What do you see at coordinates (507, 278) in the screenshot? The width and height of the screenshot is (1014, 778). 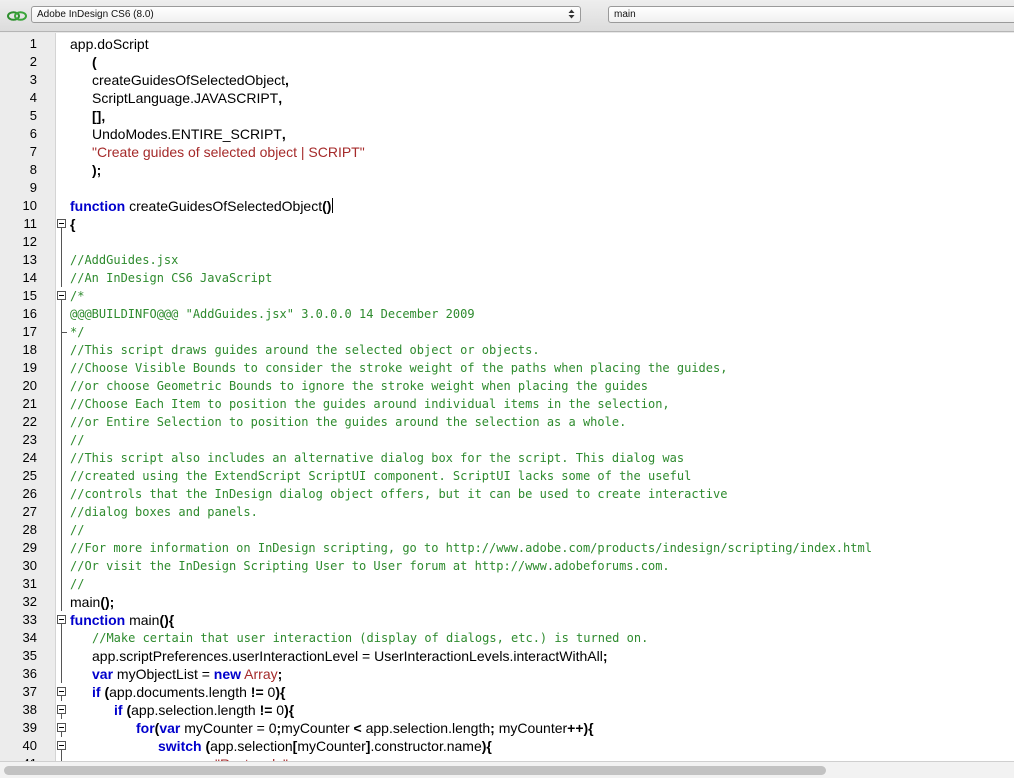 I see `code-line: 14 //An InDesign CS6 JavaScript` at bounding box center [507, 278].